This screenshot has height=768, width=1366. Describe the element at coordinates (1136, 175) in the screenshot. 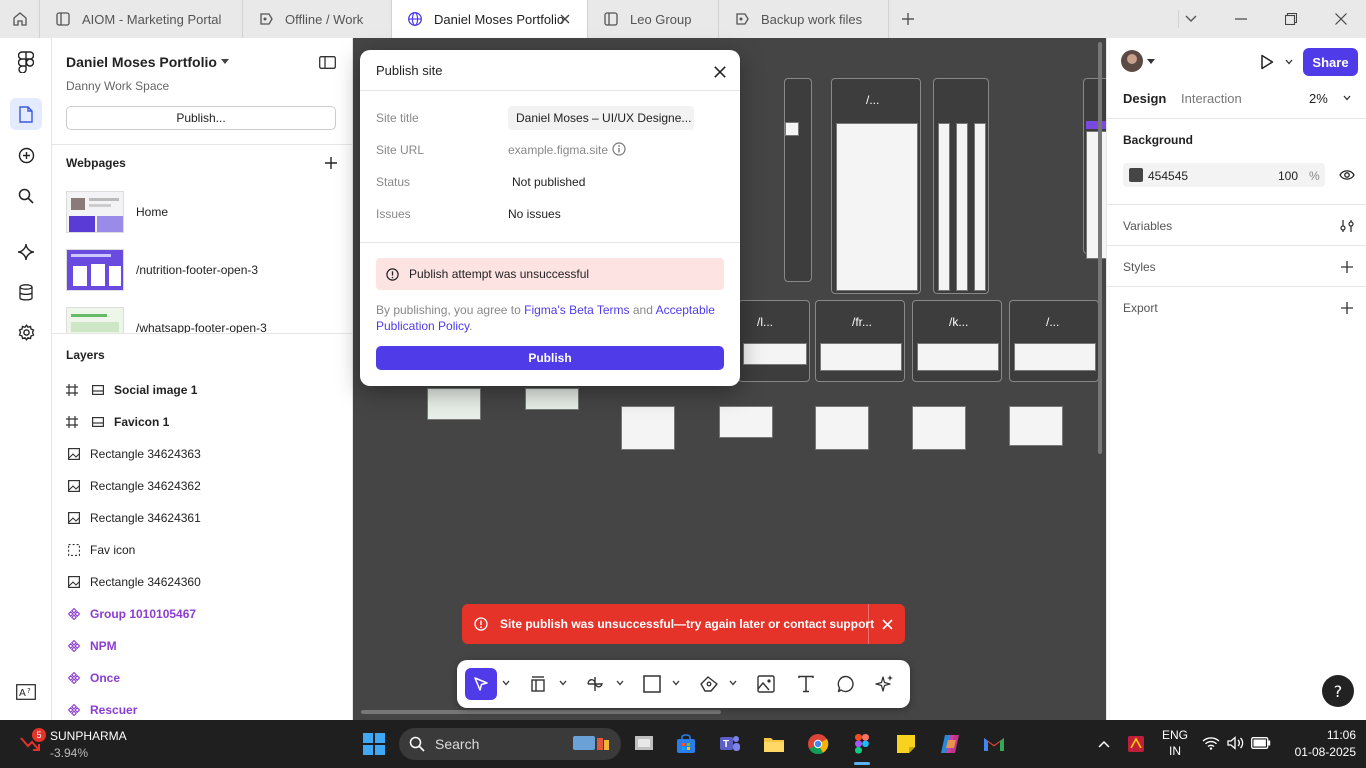

I see `color-swatch` at that location.